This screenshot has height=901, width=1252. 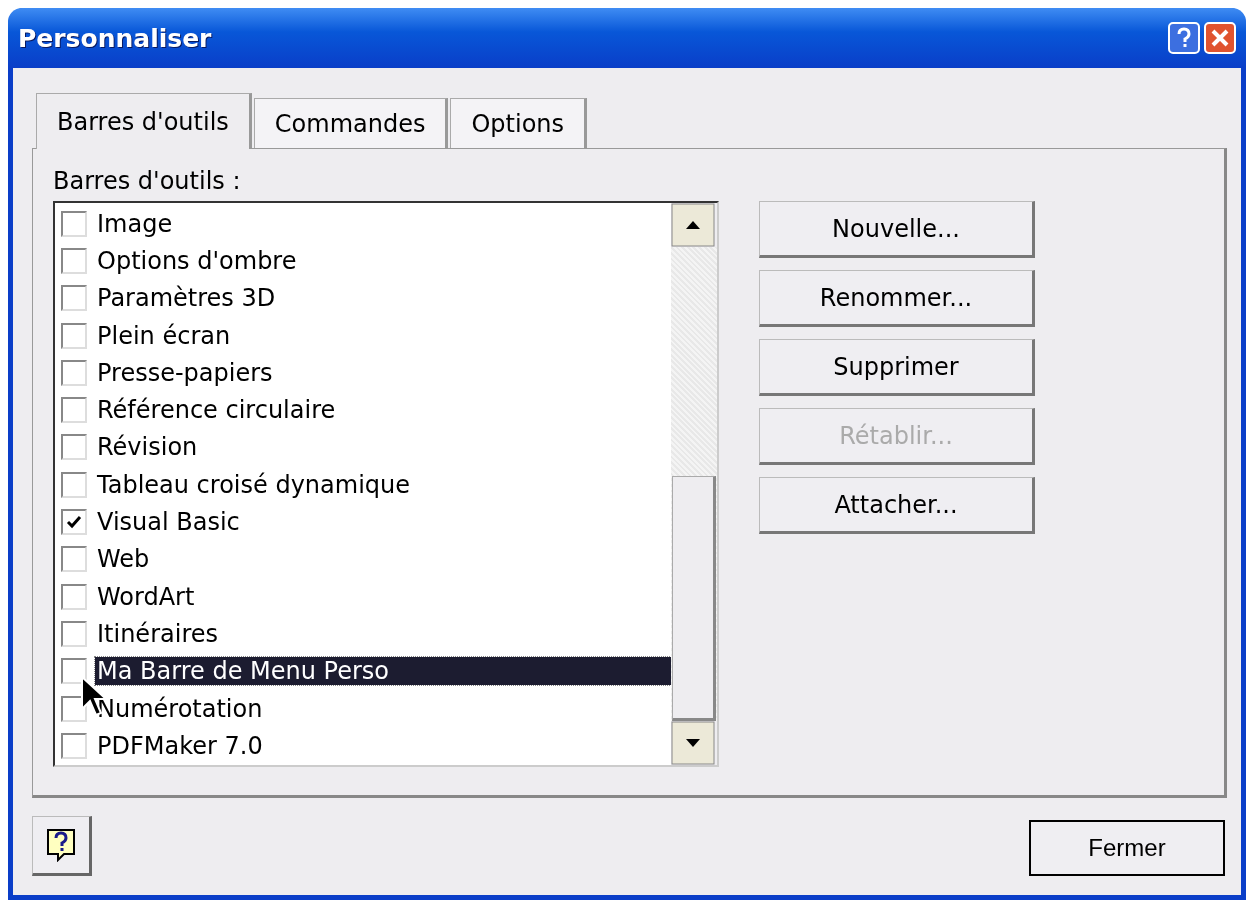 What do you see at coordinates (693, 225) in the screenshot?
I see `scroll-up-icon` at bounding box center [693, 225].